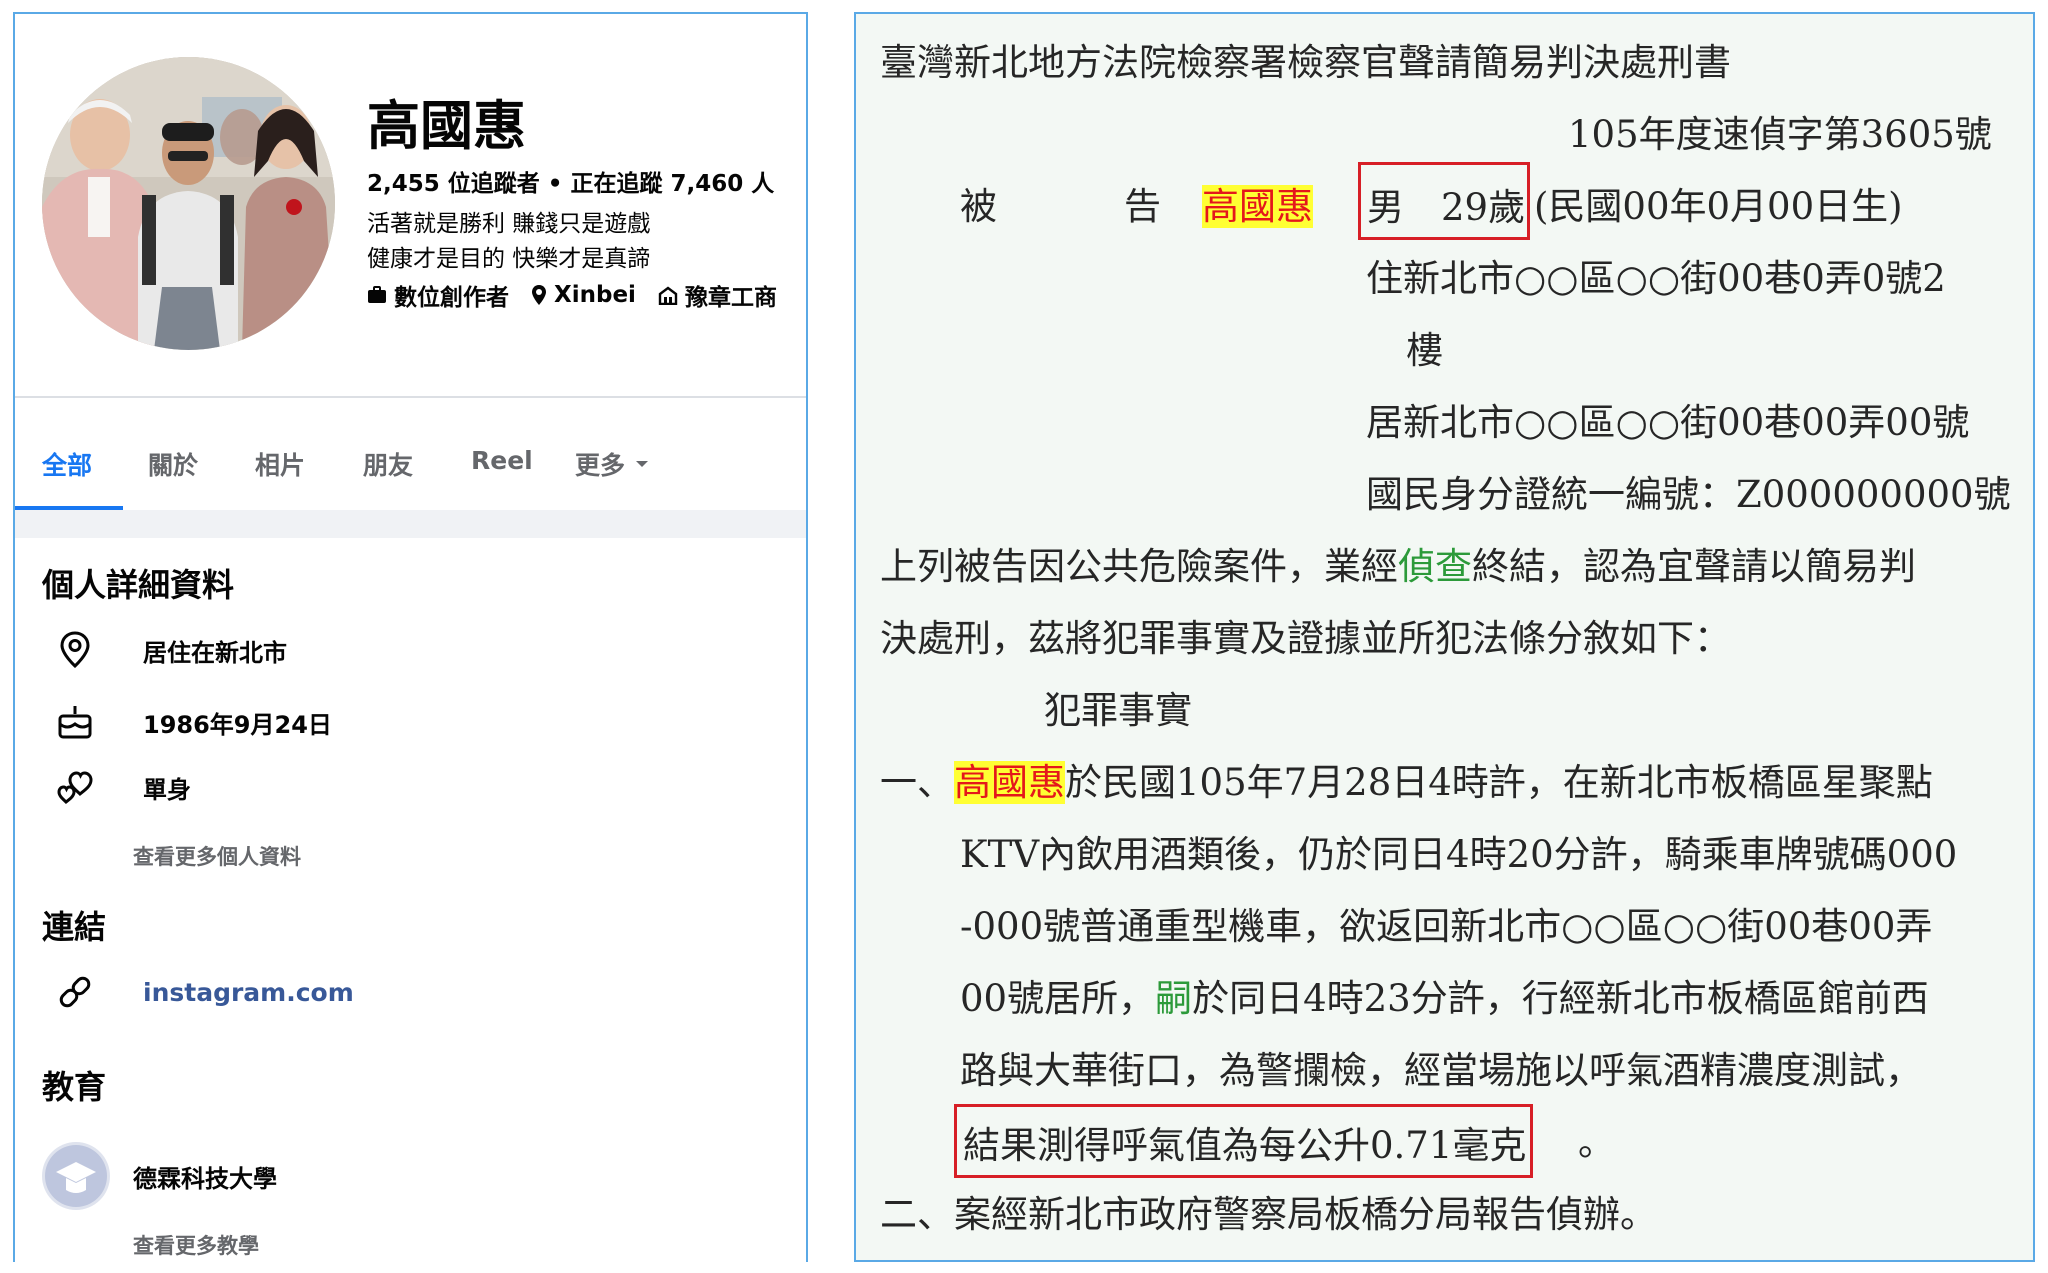  Describe the element at coordinates (1142, 206) in the screenshot. I see `defendant-label-2: 告` at that location.